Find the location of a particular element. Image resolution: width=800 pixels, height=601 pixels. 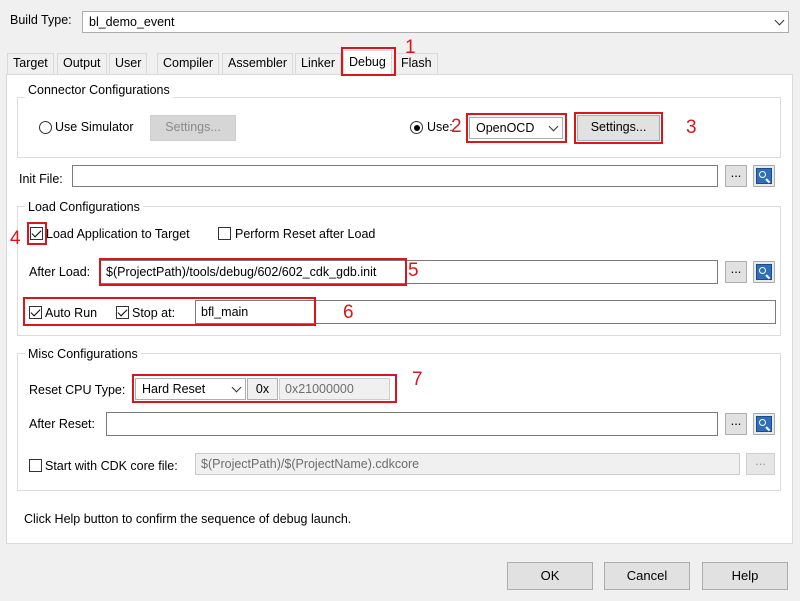

perform-reset-checkbox is located at coordinates (224, 233).